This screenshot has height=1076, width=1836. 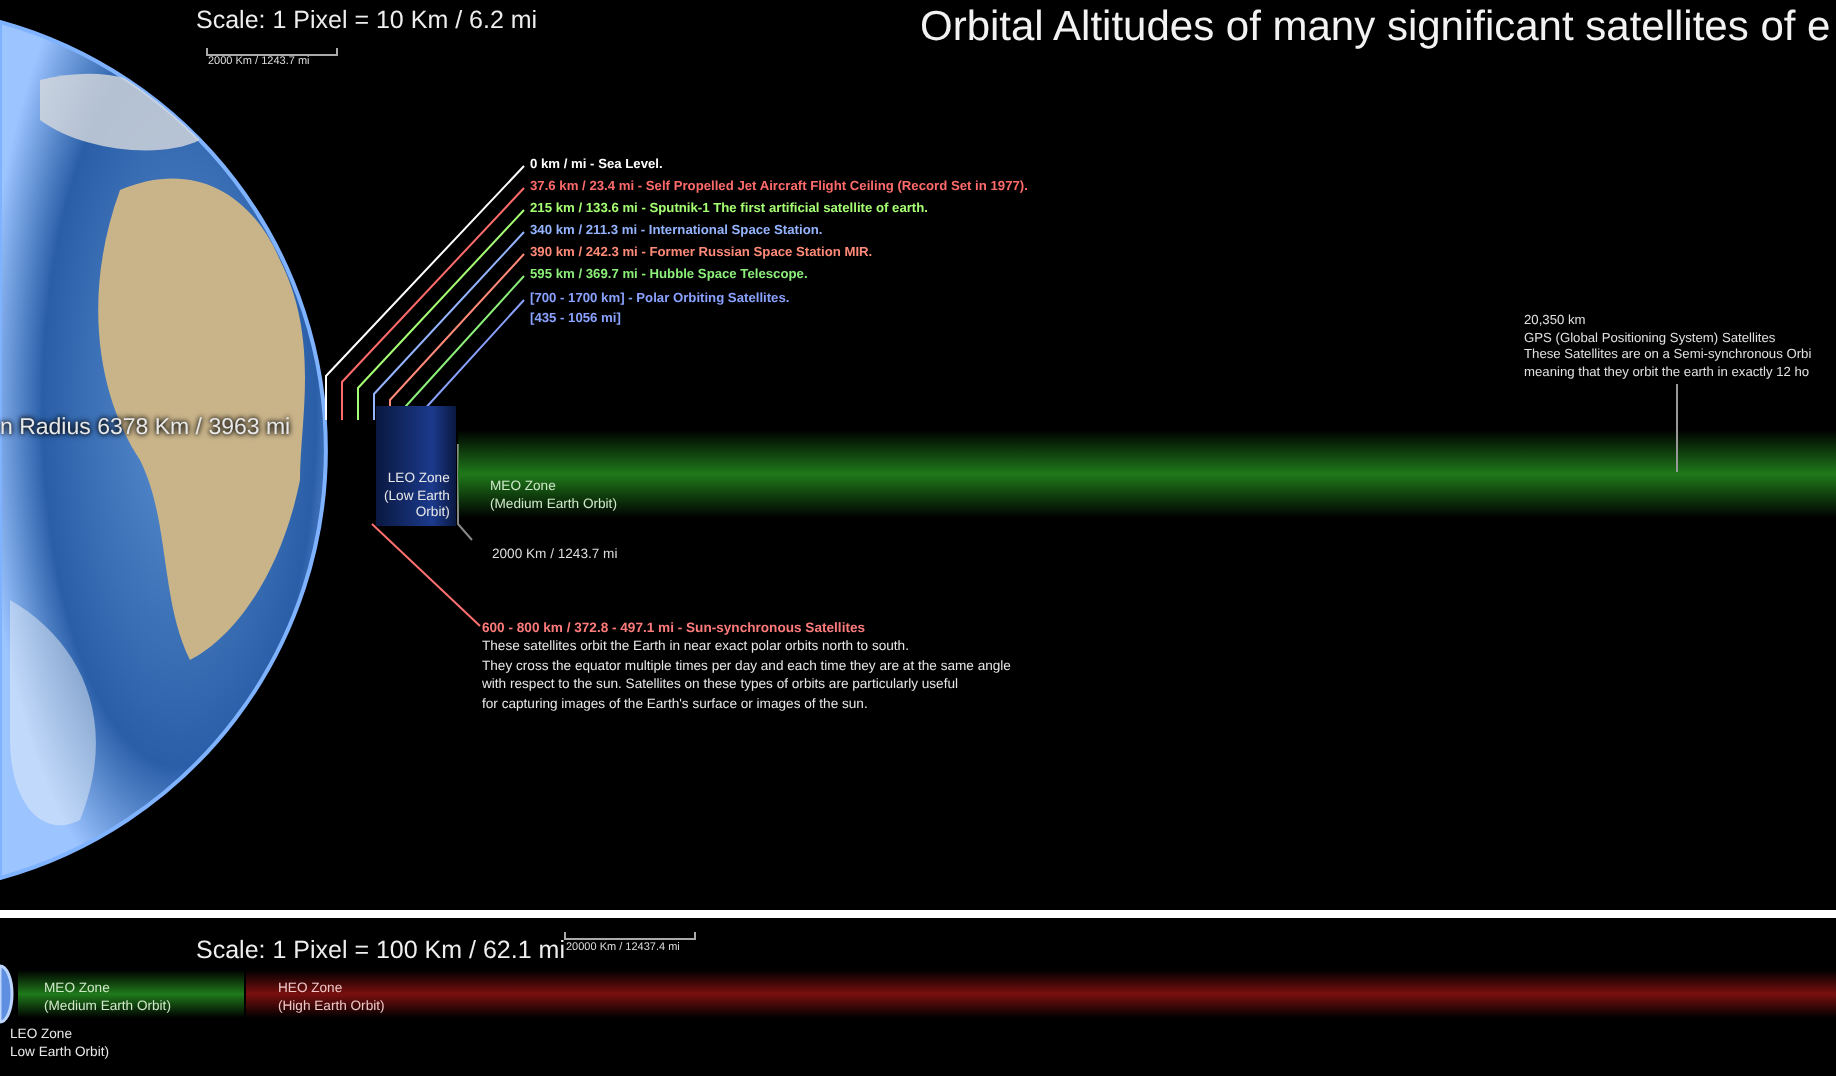 I want to click on scale-label: Scale: 1 Pixel = 100 Km / 62.1 mi, so click(x=380, y=950).